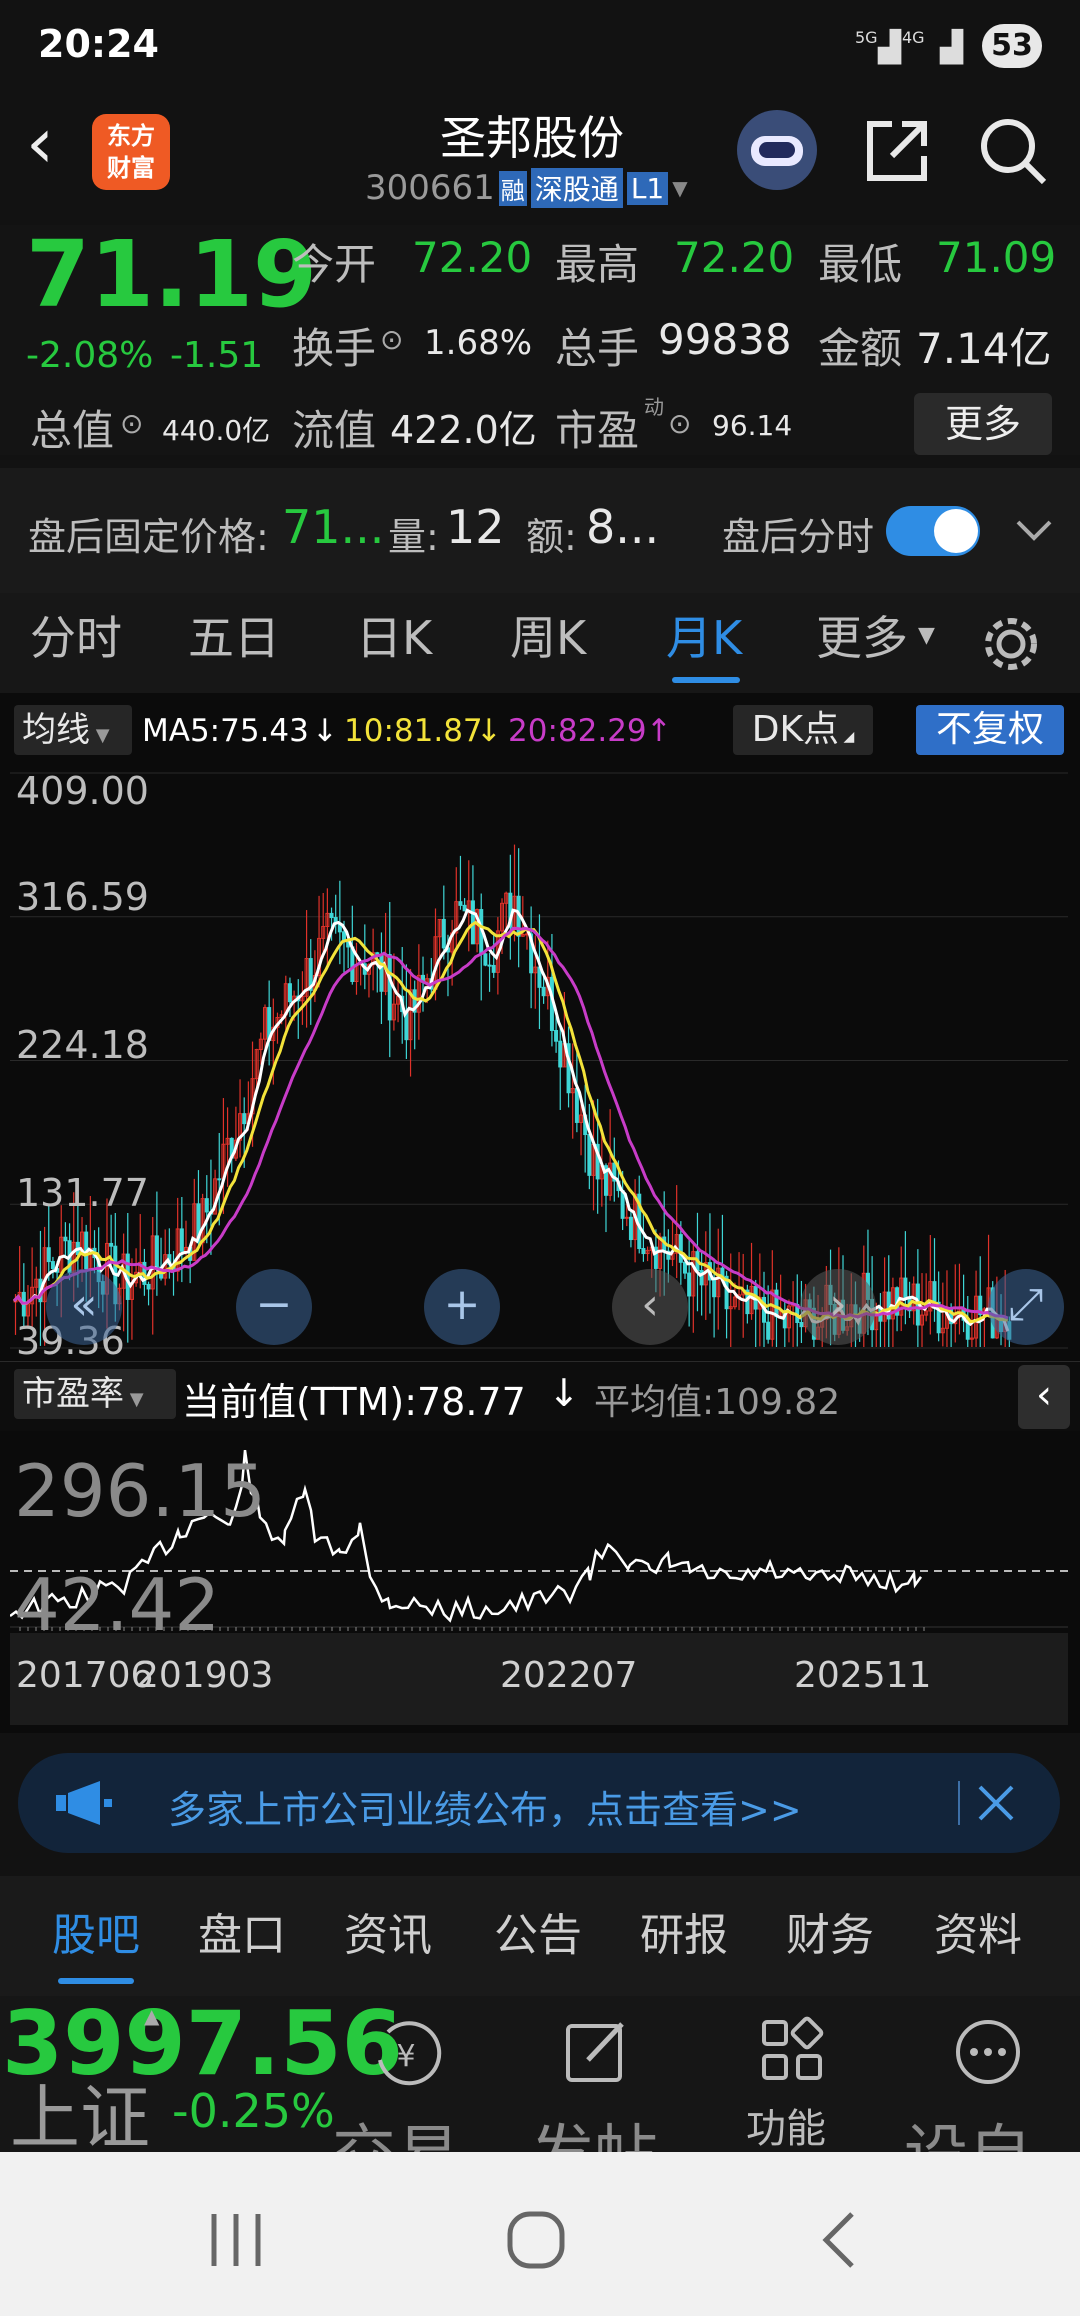  Describe the element at coordinates (654, 407) in the screenshot. I see `pe-dynamic-sup: 动` at that location.